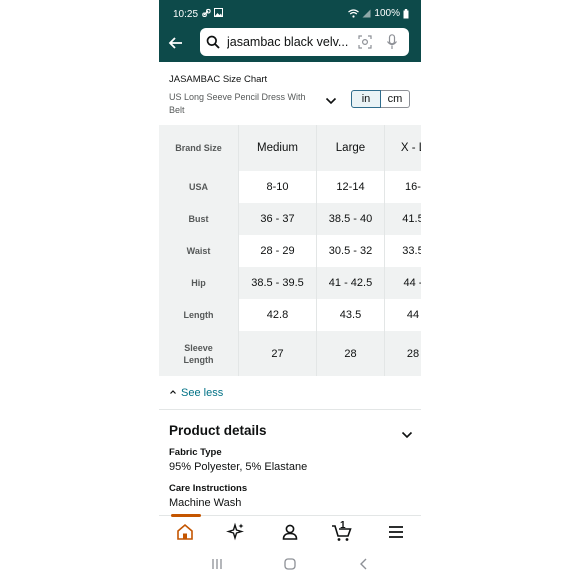 This screenshot has height=580, width=580. Describe the element at coordinates (198, 148) in the screenshot. I see `table-header-cell: Brand Size` at that location.